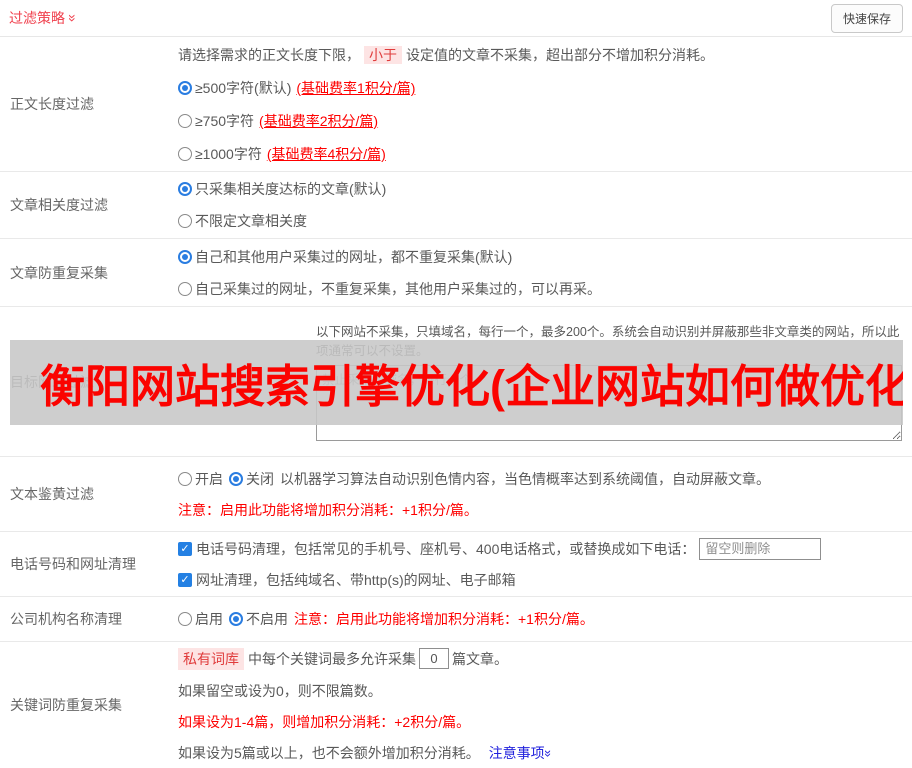 The width and height of the screenshot is (912, 768). Describe the element at coordinates (52, 104) in the screenshot. I see `row-label: 正文长度过滤` at that location.